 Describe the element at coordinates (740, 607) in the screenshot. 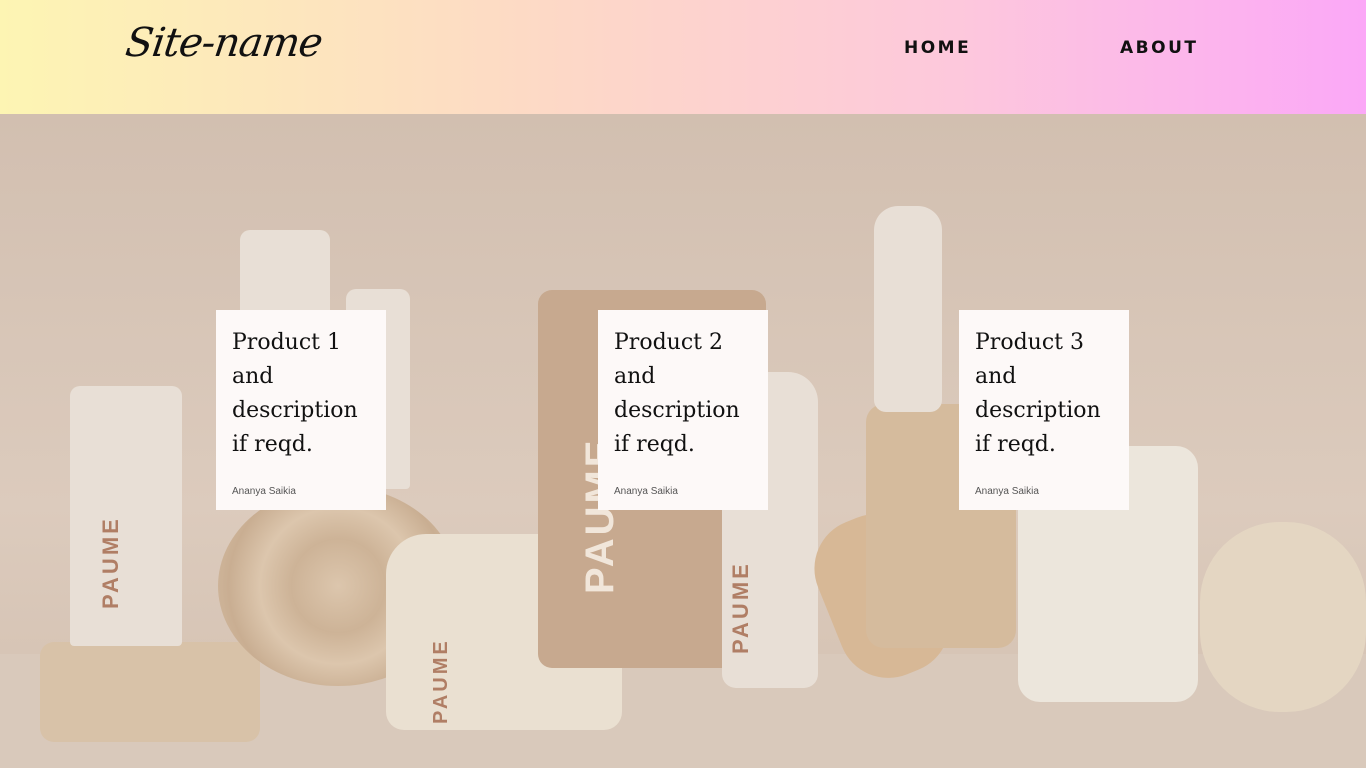

I see `brand-text-bottle: PAUME` at that location.